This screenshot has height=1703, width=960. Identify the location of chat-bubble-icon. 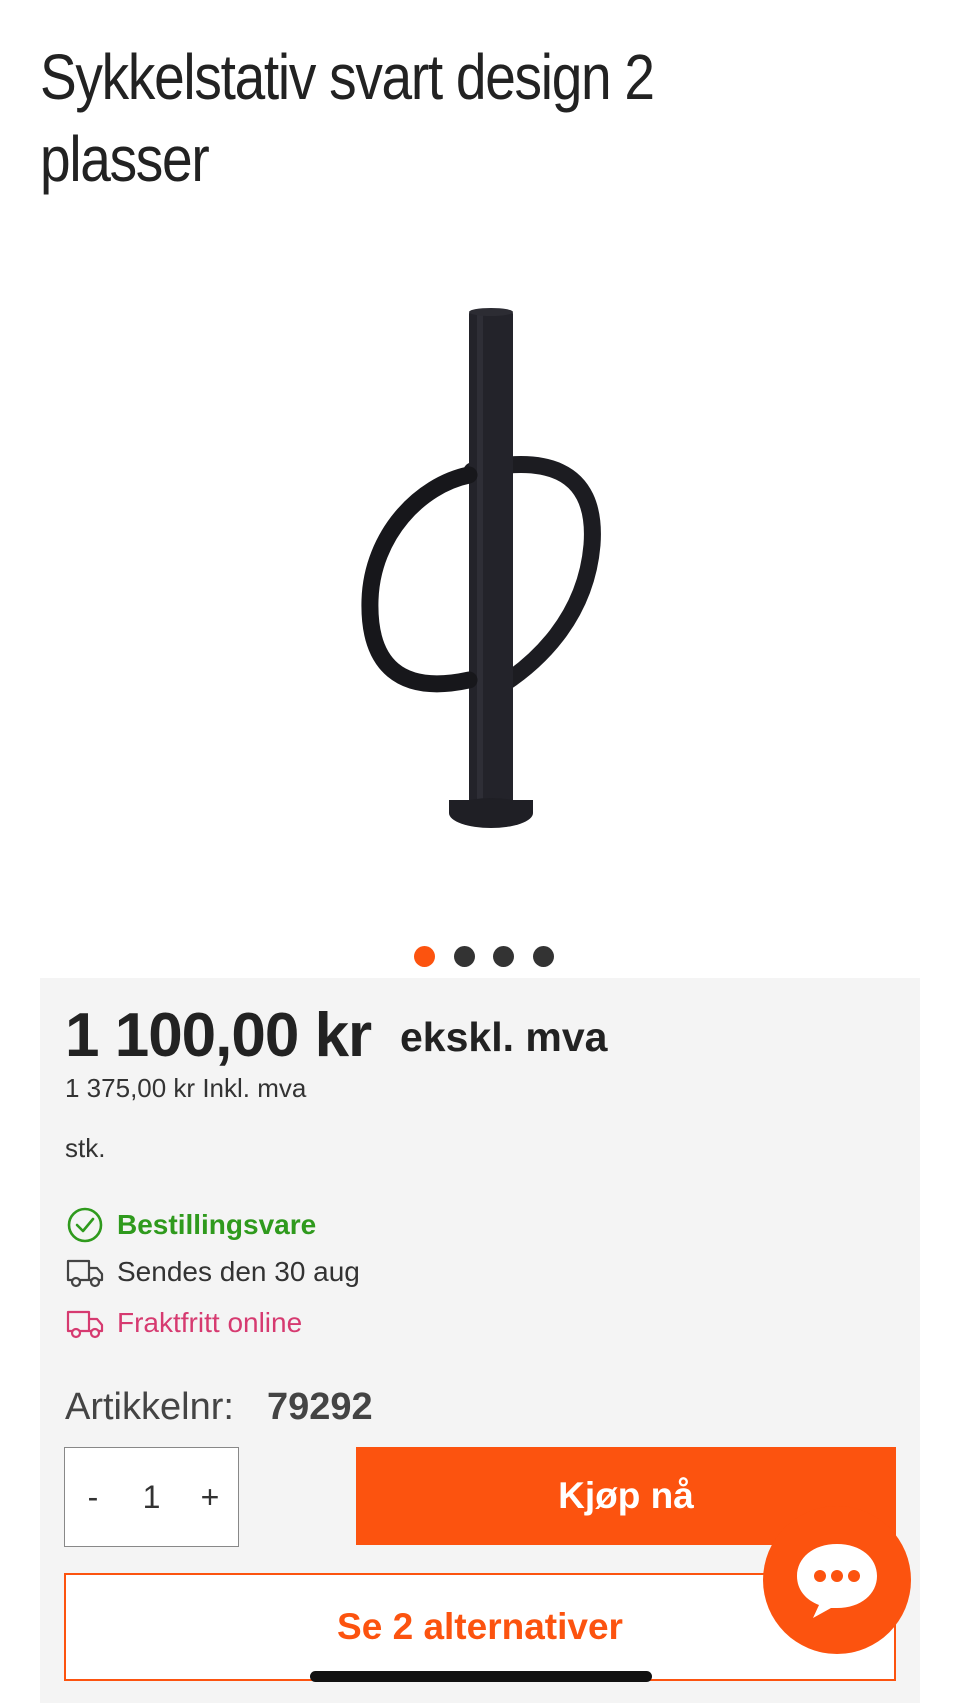
(837, 1581).